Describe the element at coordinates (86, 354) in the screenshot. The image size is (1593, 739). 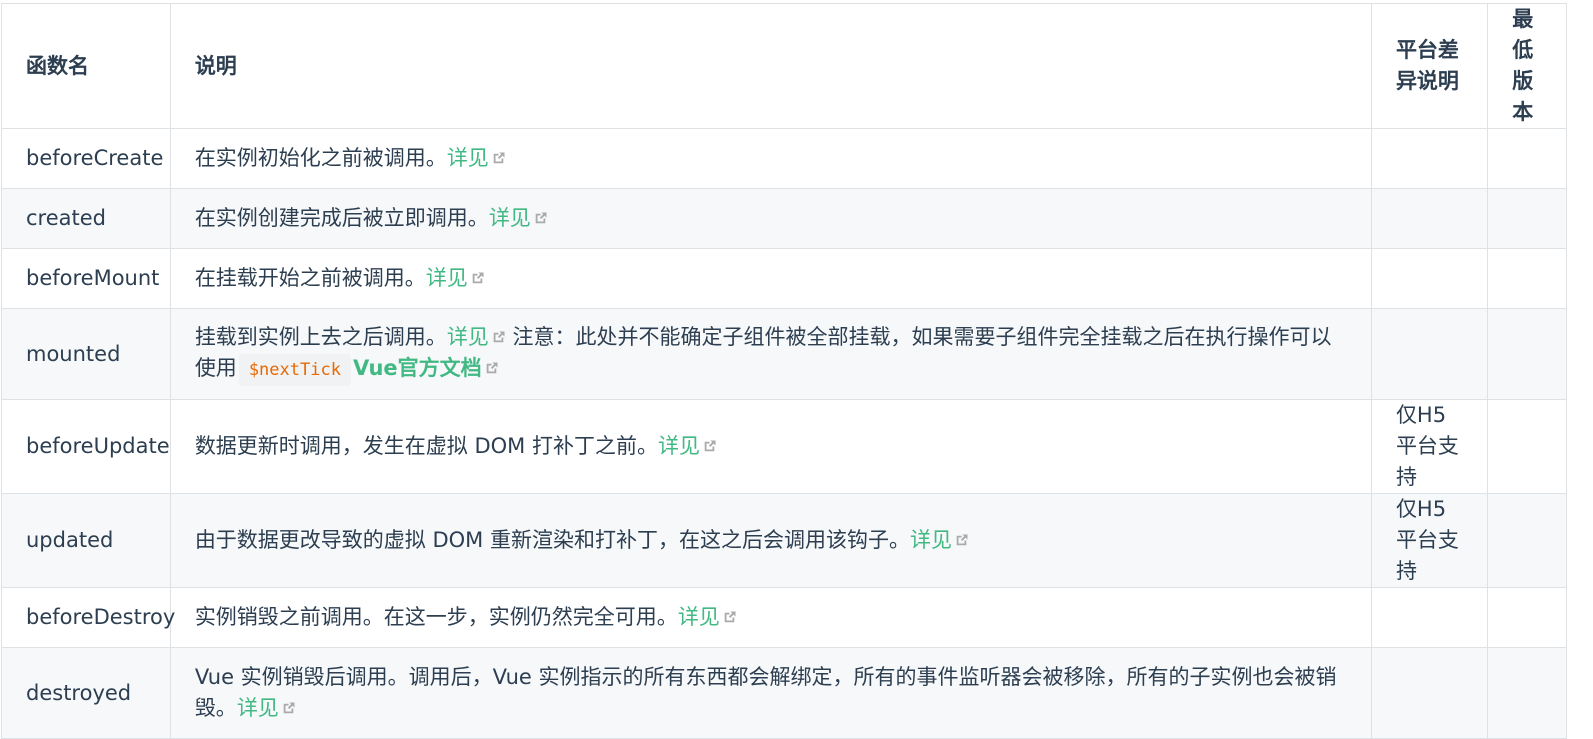
I see `function-name-cell: mounted` at that location.